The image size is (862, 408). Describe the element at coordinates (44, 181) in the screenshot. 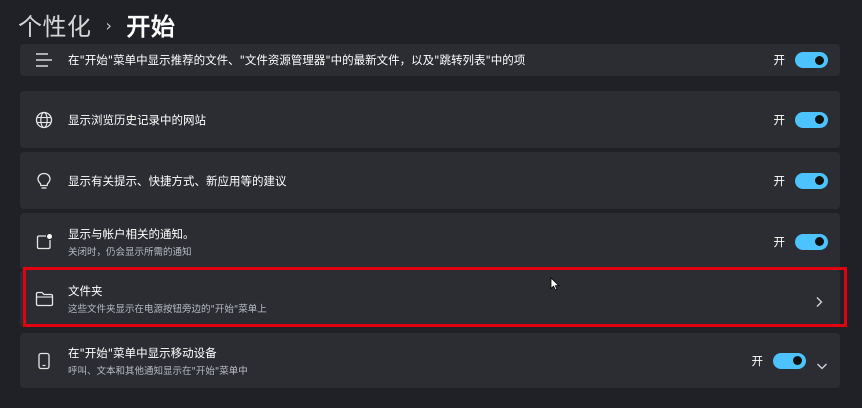

I see `lightbulb-icon` at that location.